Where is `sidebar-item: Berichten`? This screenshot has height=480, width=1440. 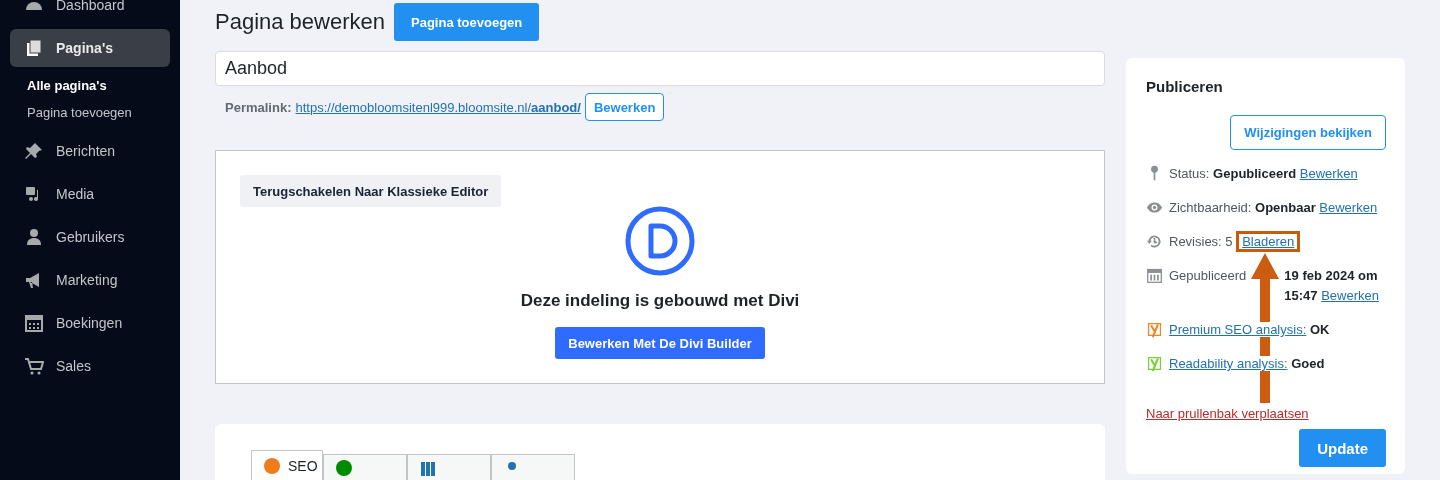
sidebar-item: Berichten is located at coordinates (90, 151).